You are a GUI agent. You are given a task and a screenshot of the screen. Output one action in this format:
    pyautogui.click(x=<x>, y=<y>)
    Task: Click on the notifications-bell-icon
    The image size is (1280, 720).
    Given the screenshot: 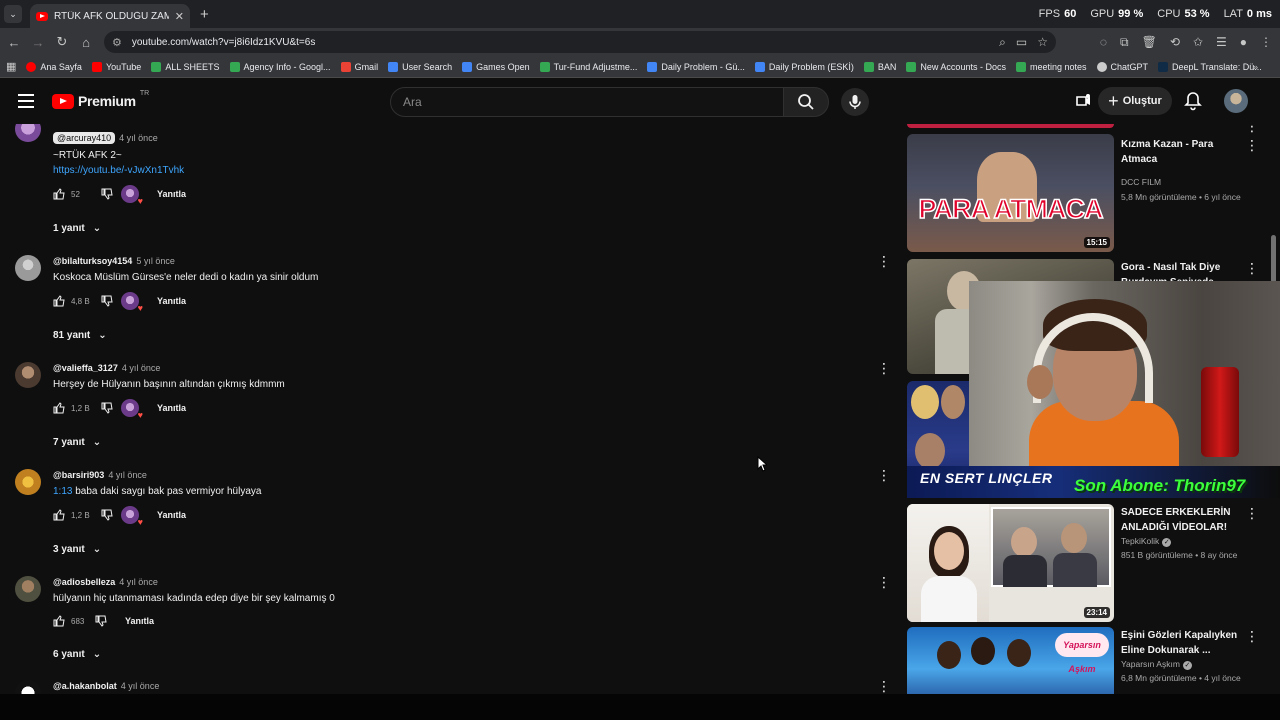 What is the action you would take?
    pyautogui.click(x=1193, y=102)
    